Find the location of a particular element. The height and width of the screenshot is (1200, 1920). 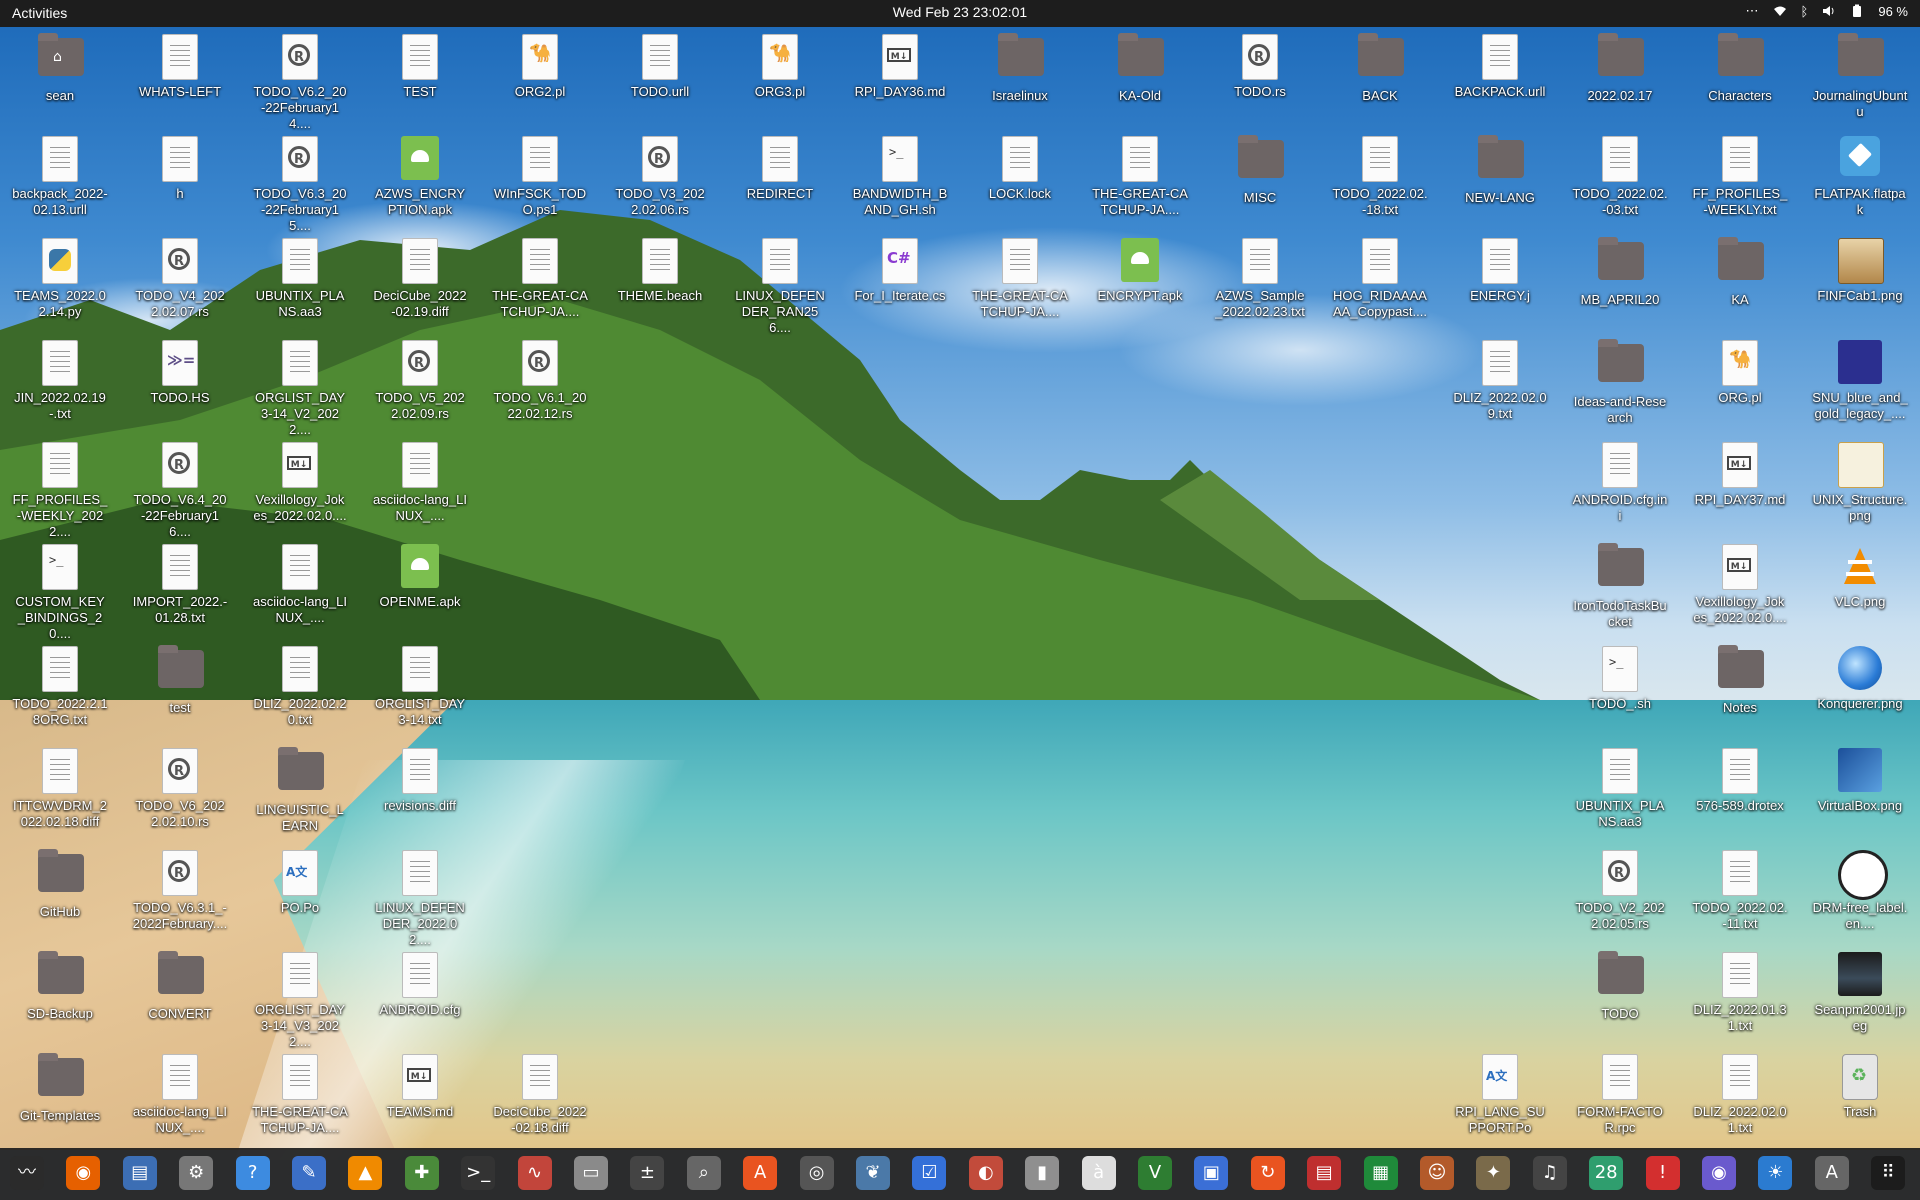

archive-icon: ▮ is located at coordinates (1042, 1173).